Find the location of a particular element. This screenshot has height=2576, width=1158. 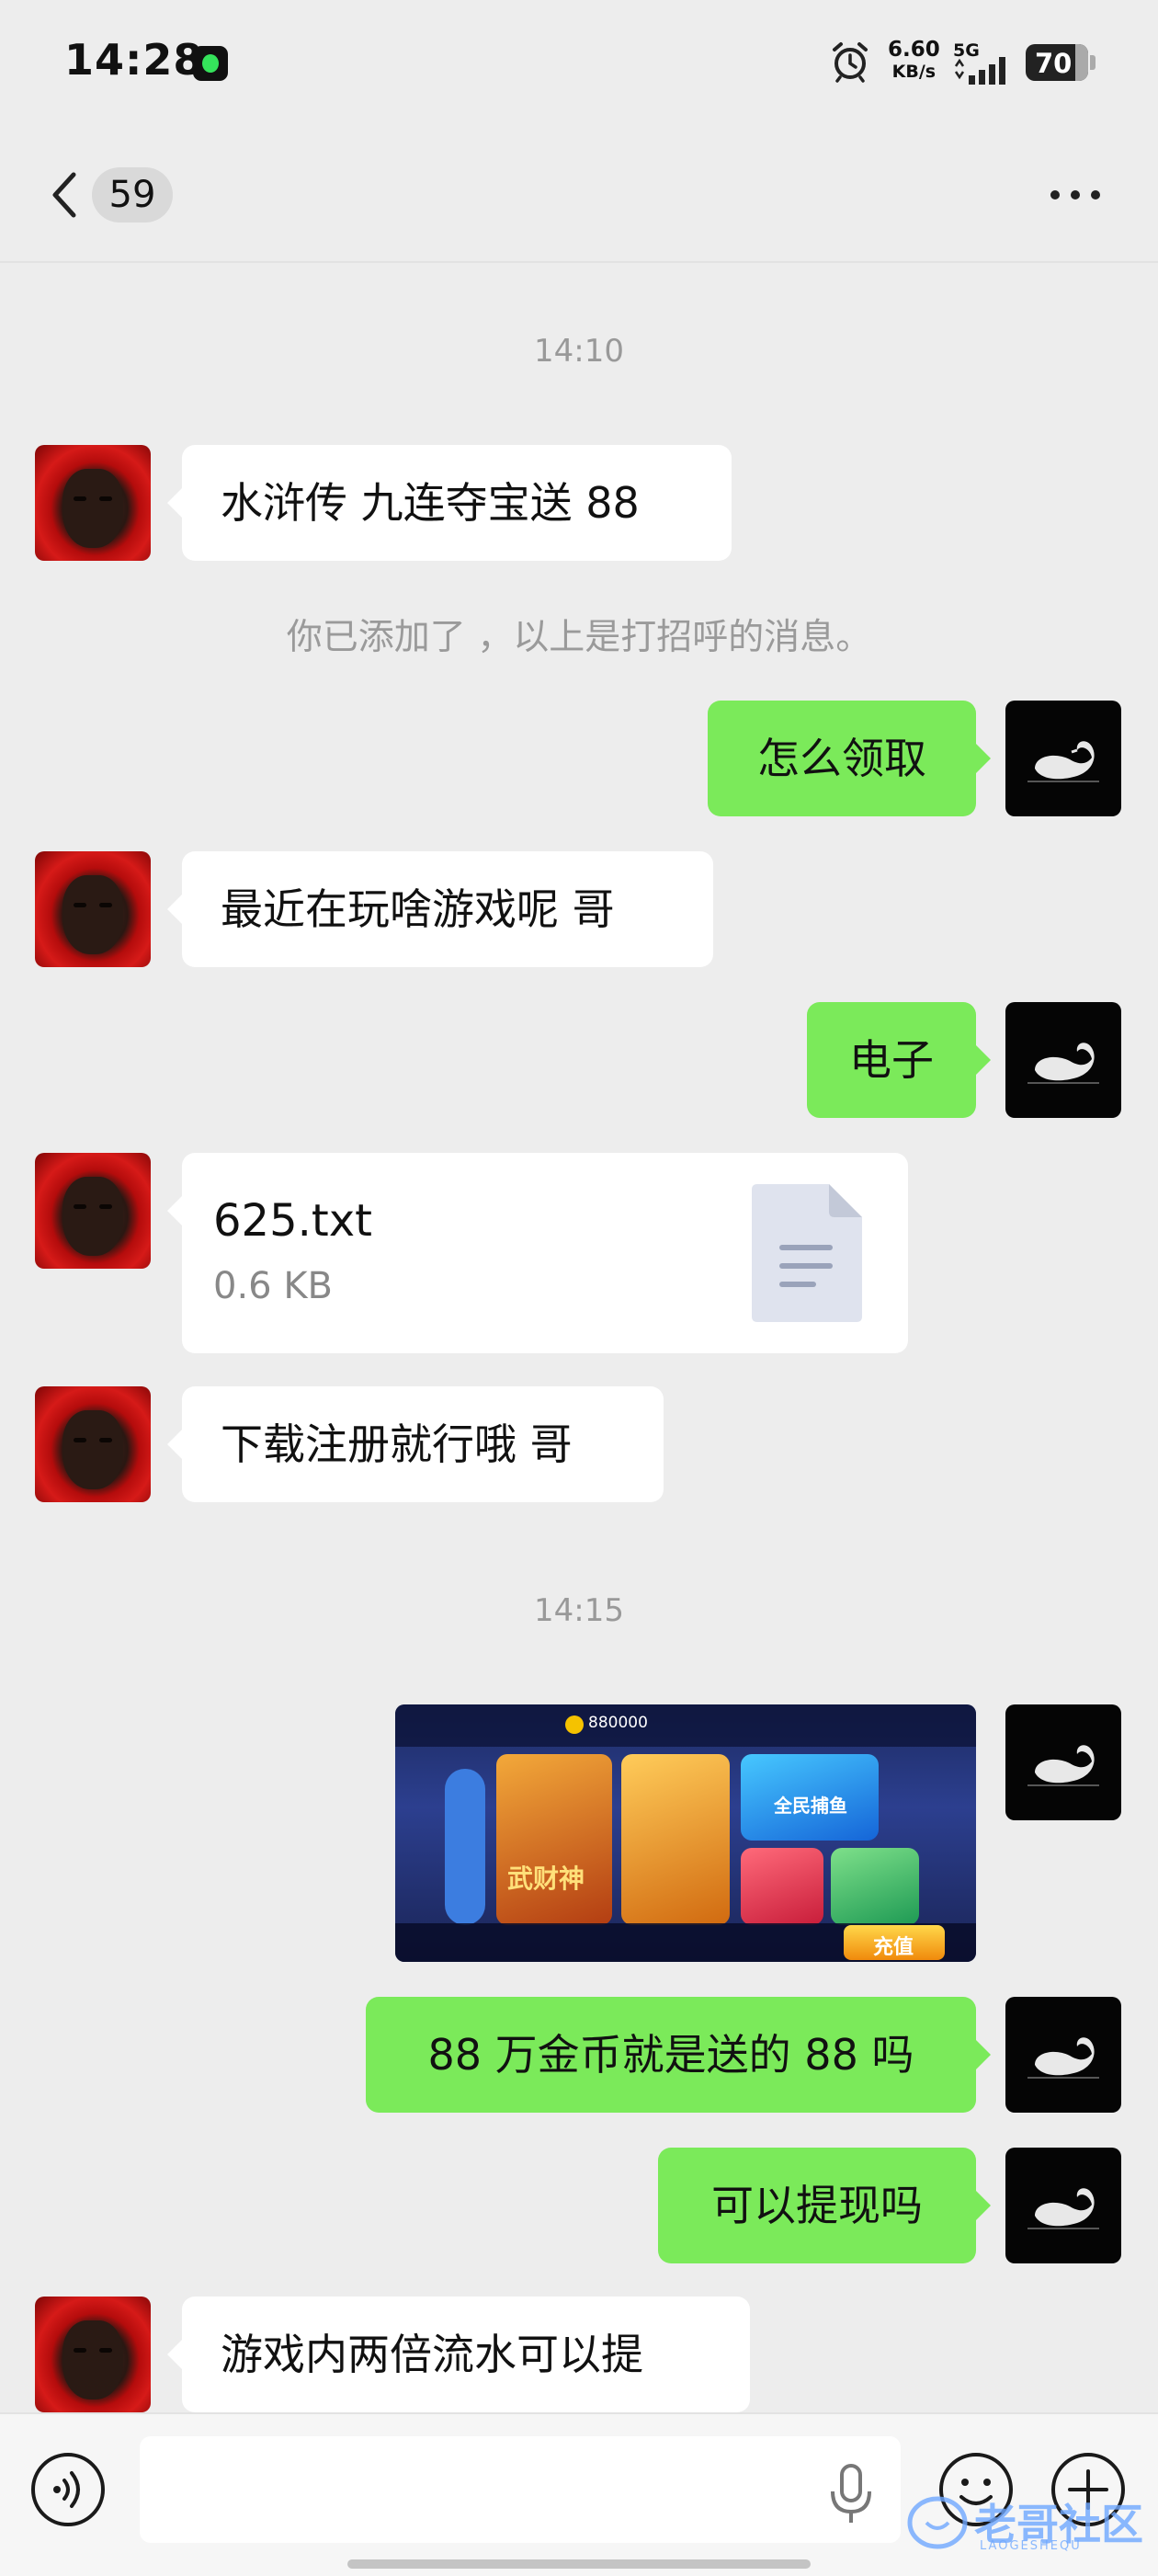

message-bubble-sent: 可以提现吗 is located at coordinates (824, 2205).